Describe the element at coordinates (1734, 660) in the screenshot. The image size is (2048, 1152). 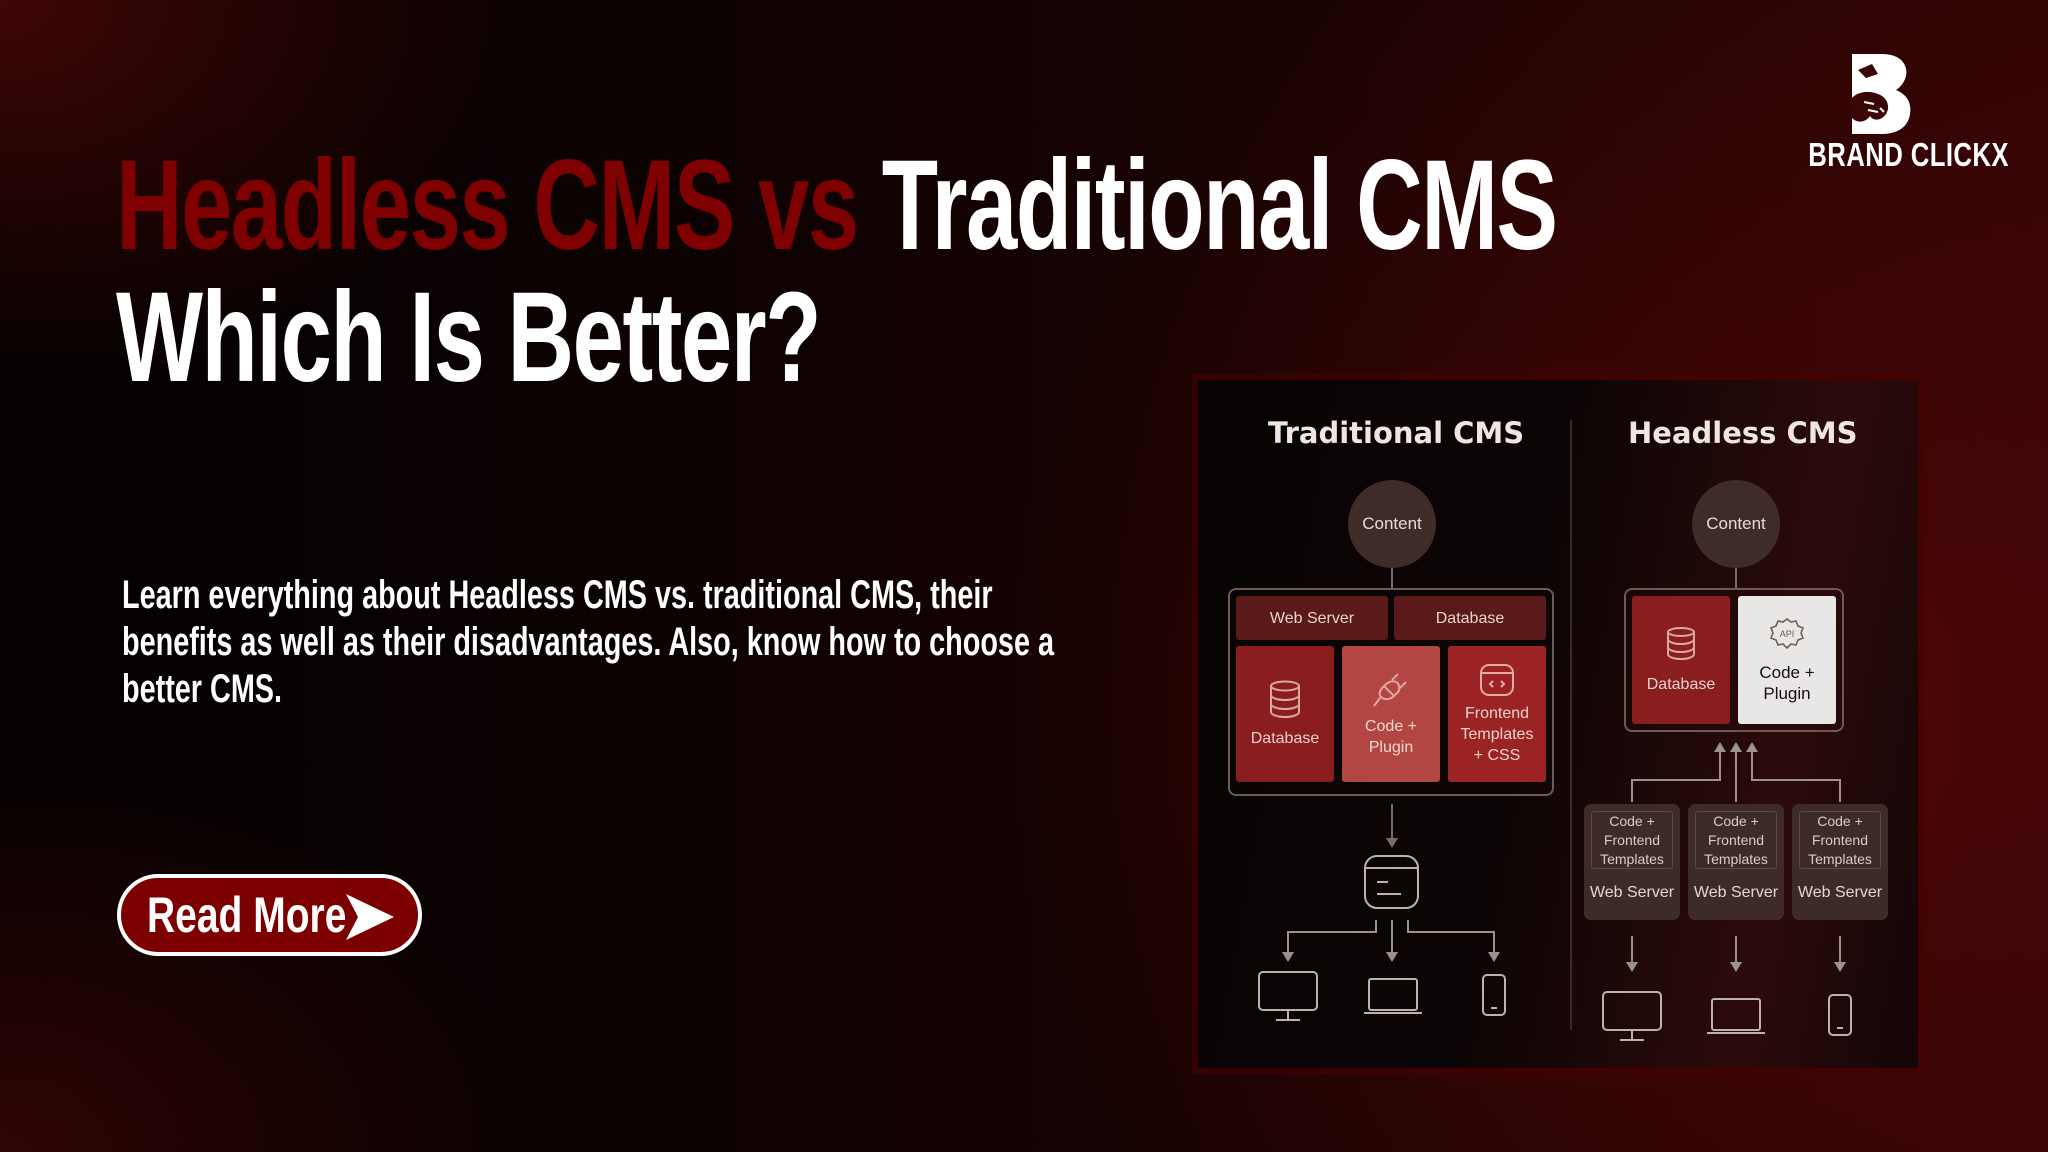
I see `headless-stack: Database API Code + Plugin` at that location.